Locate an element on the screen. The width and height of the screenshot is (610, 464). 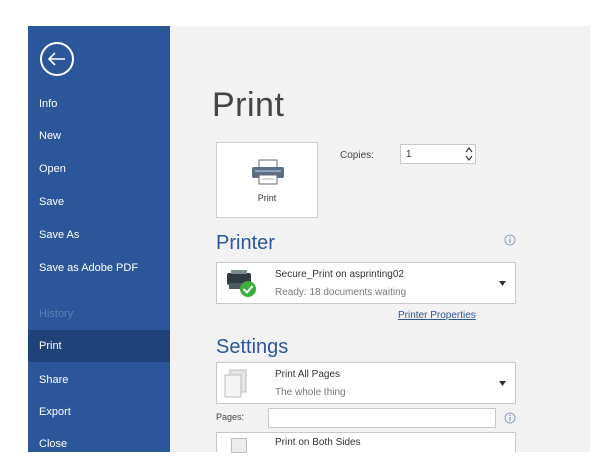
printer-status: Ready: 18 documents waiting is located at coordinates (341, 292).